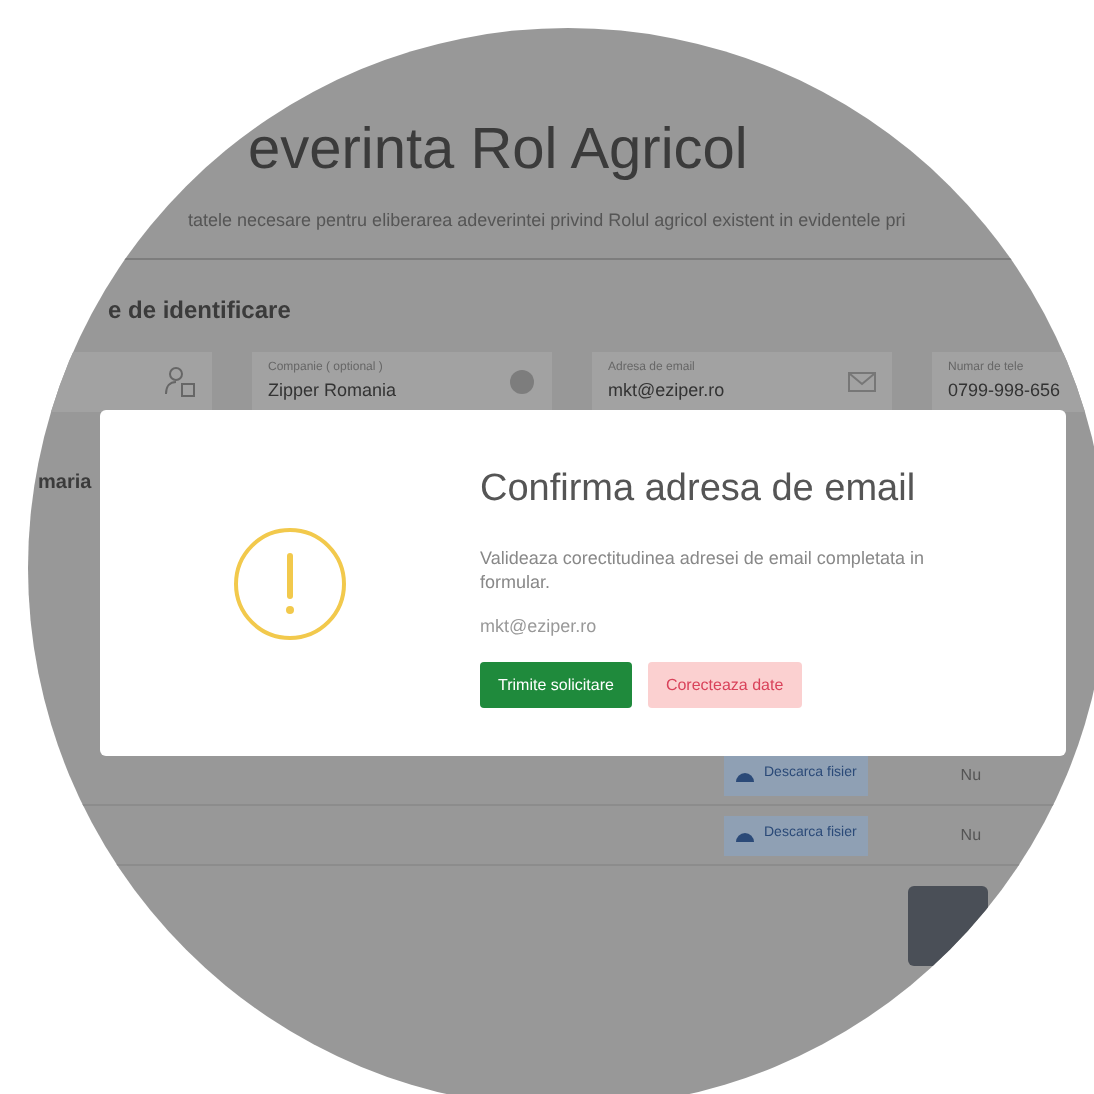  Describe the element at coordinates (699, 490) in the screenshot. I see `modal-title: Confirma adresa de email` at that location.